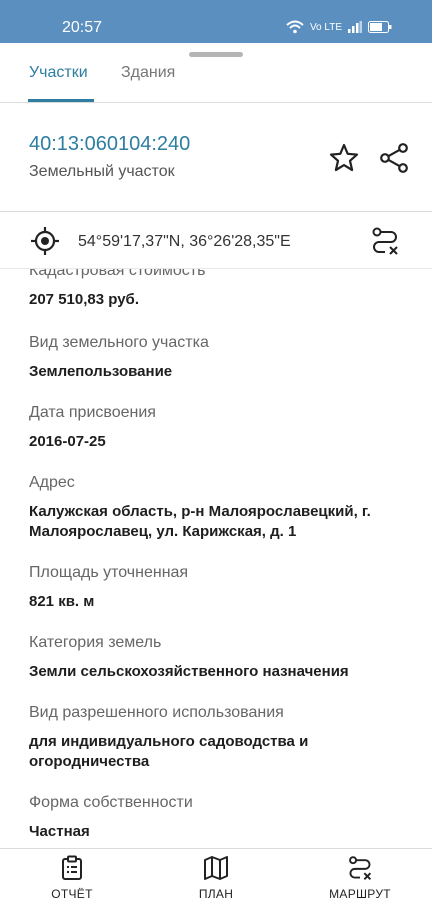  Describe the element at coordinates (216, 868) in the screenshot. I see `map-icon` at that location.